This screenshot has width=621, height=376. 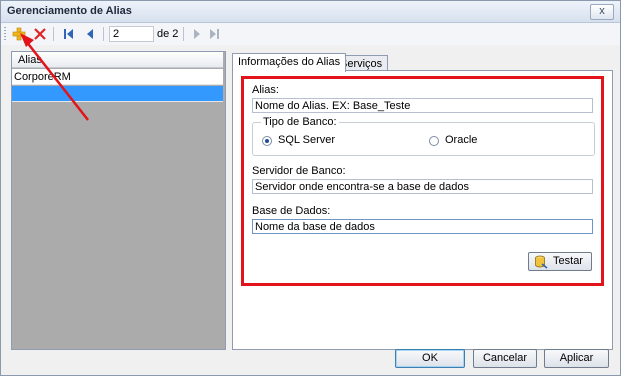 What do you see at coordinates (5, 34) in the screenshot?
I see `toolbar-grip` at bounding box center [5, 34].